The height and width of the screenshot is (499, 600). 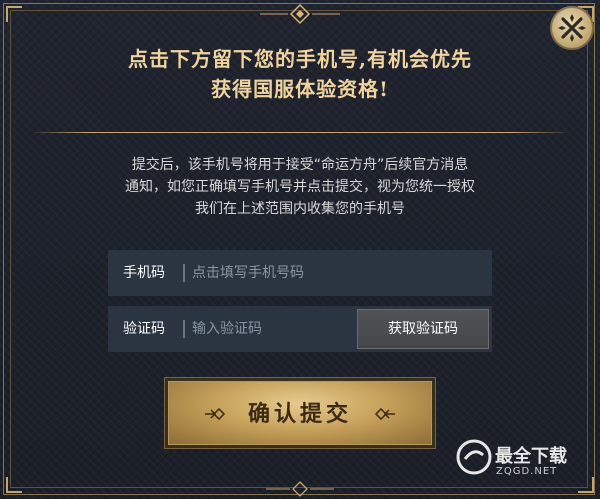 What do you see at coordinates (300, 14) in the screenshot?
I see `top-ornament-icon` at bounding box center [300, 14].